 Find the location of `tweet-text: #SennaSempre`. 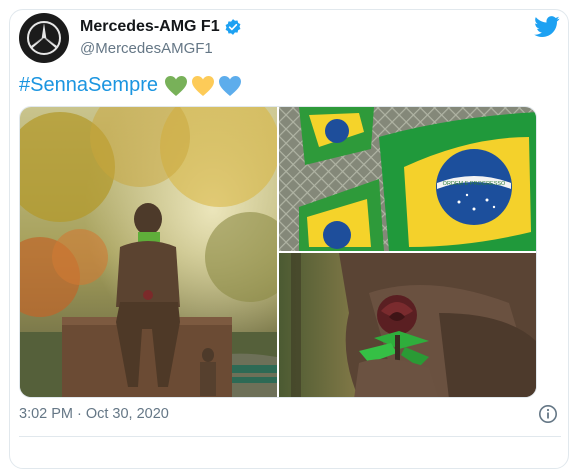

tweet-text: #SennaSempre is located at coordinates (130, 85).